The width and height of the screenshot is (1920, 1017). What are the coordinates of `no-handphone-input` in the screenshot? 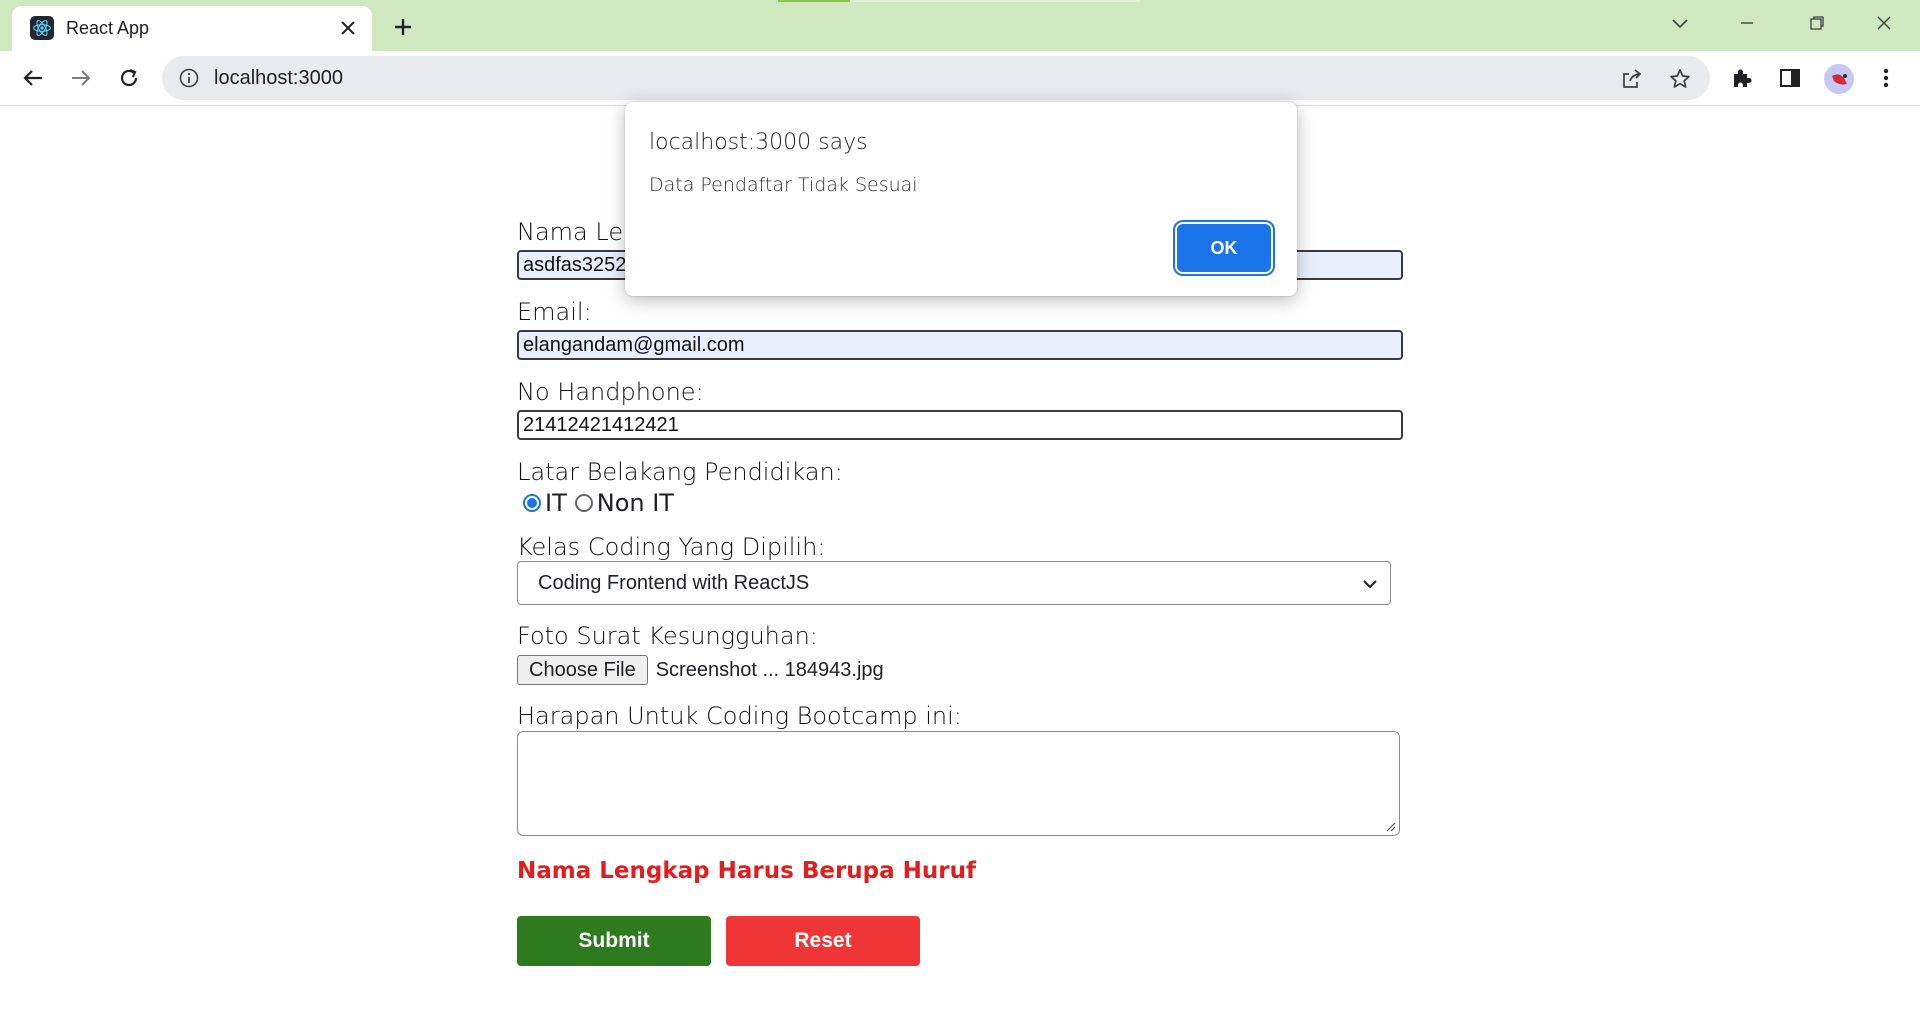 It's located at (960, 425).